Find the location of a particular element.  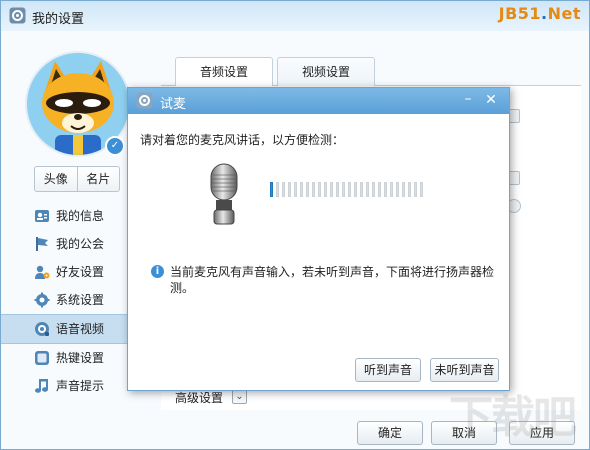

info-icon: i is located at coordinates (157, 271).